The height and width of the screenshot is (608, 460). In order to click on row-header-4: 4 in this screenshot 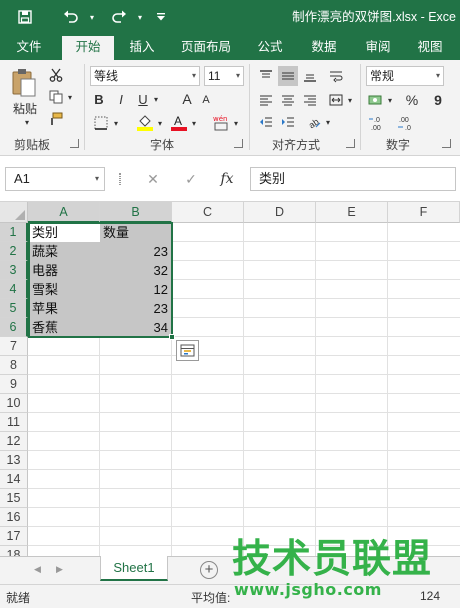, I will do `click(14, 289)`.